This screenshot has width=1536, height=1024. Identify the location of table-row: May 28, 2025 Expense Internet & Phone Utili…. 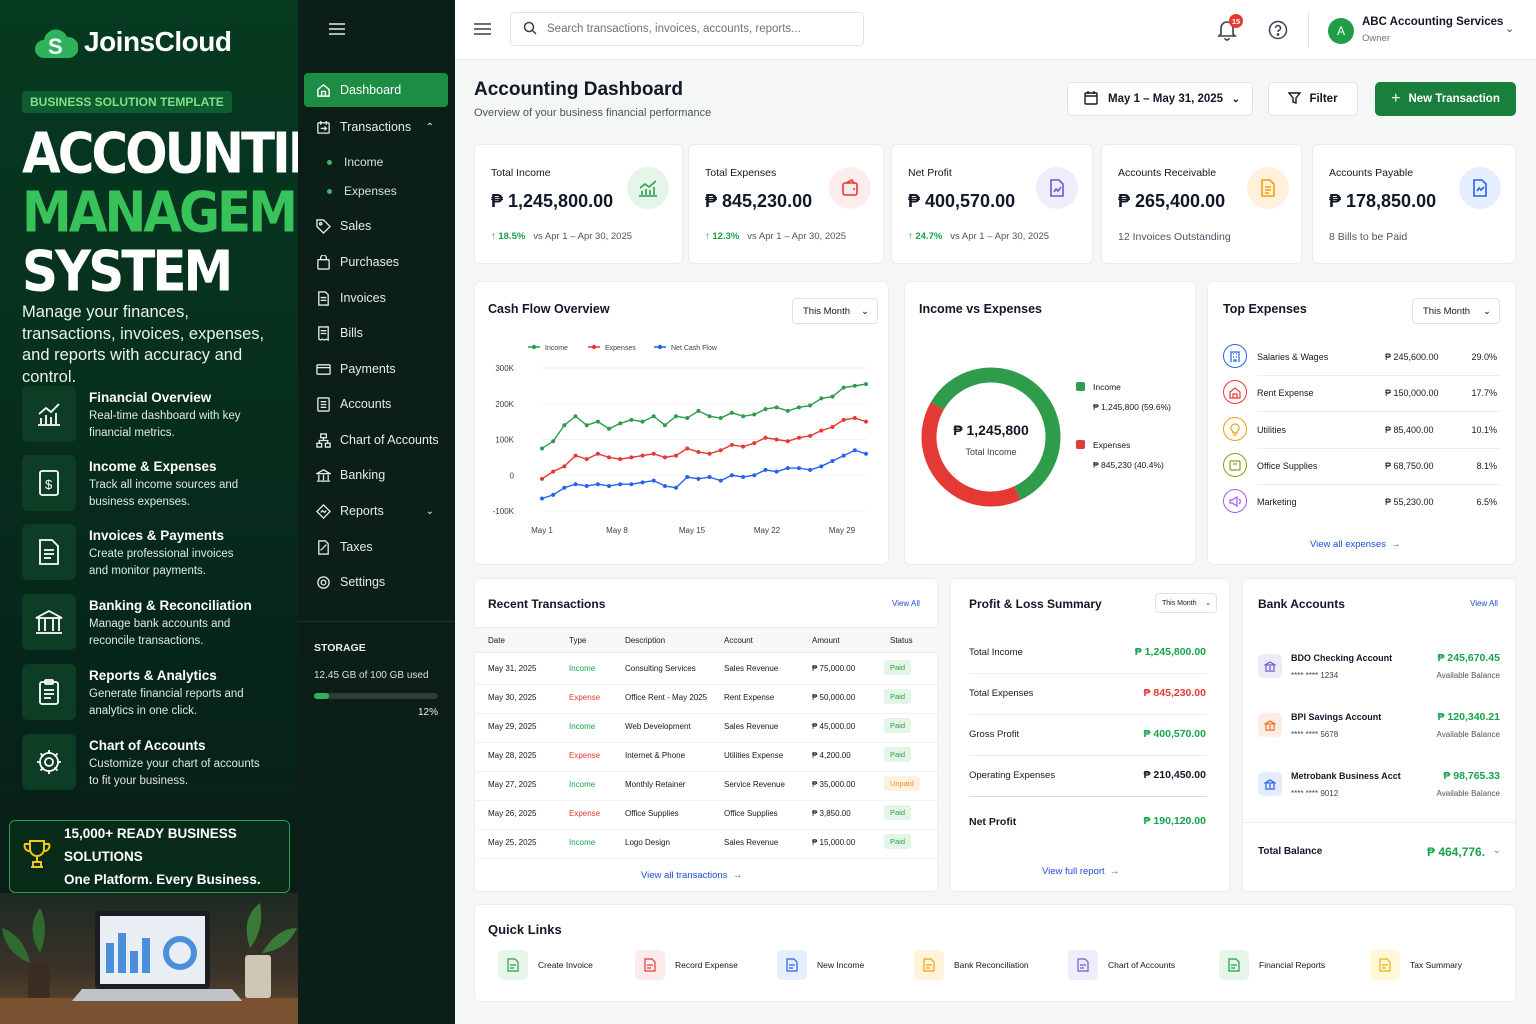
(706, 757).